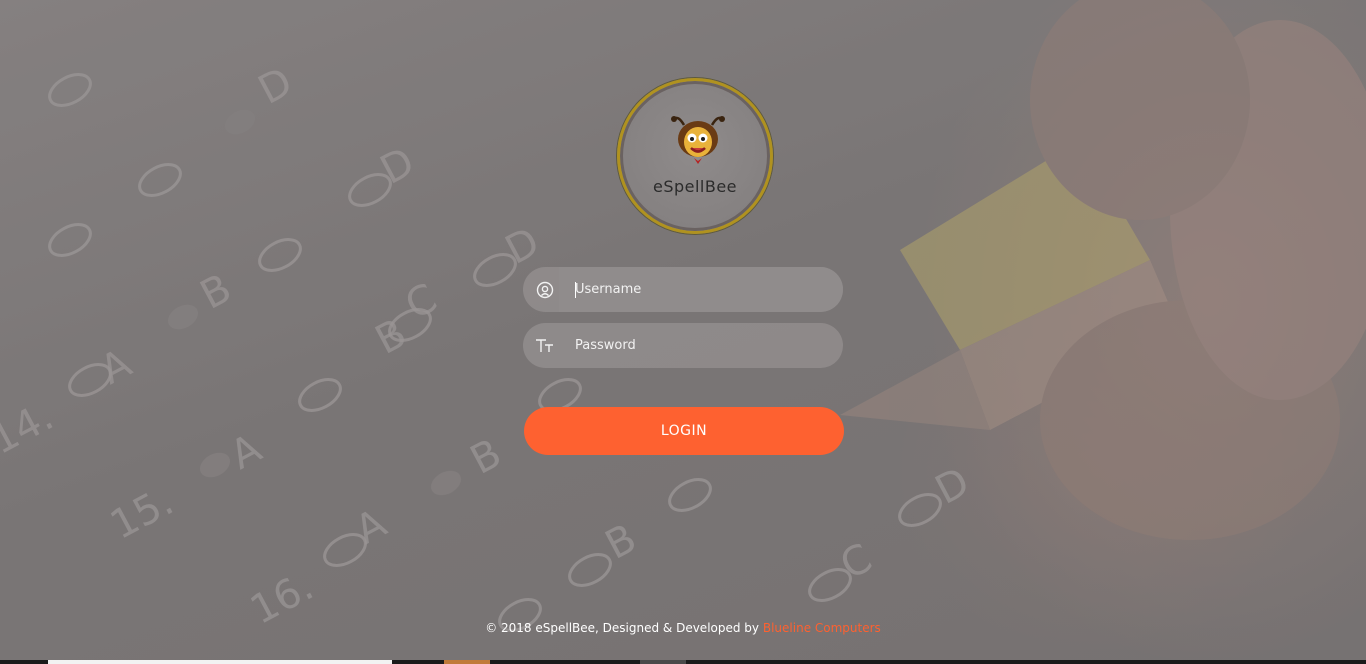  What do you see at coordinates (695, 186) in the screenshot?
I see `logo-text: eSpellBee` at bounding box center [695, 186].